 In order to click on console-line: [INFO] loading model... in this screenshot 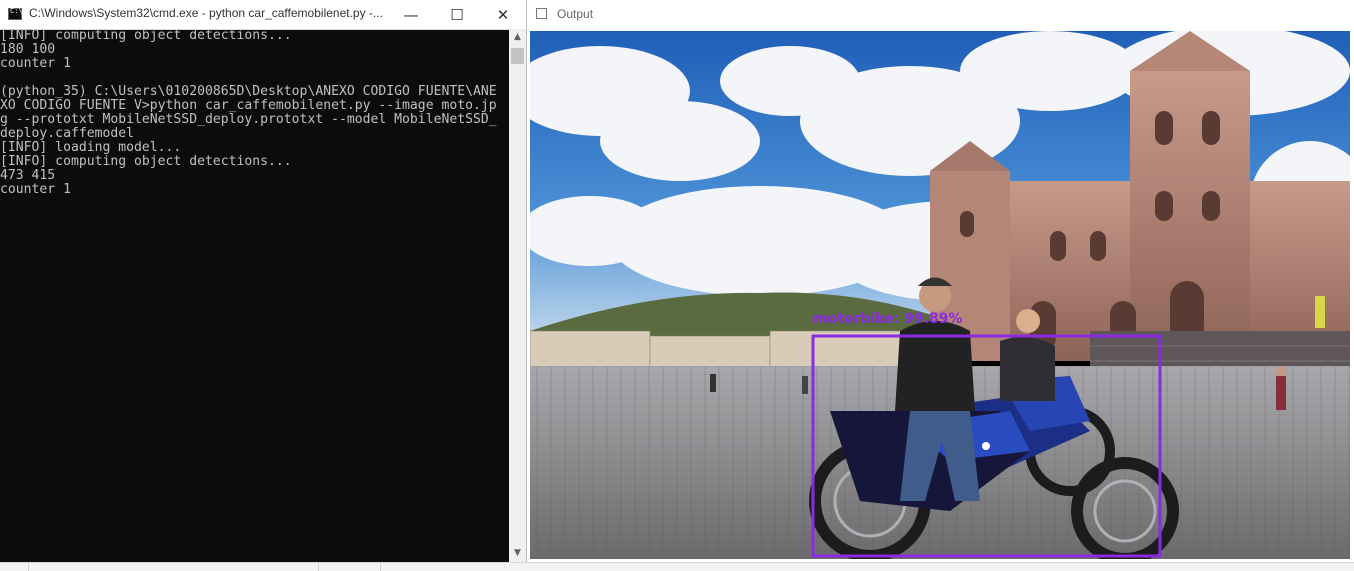, I will do `click(91, 147)`.